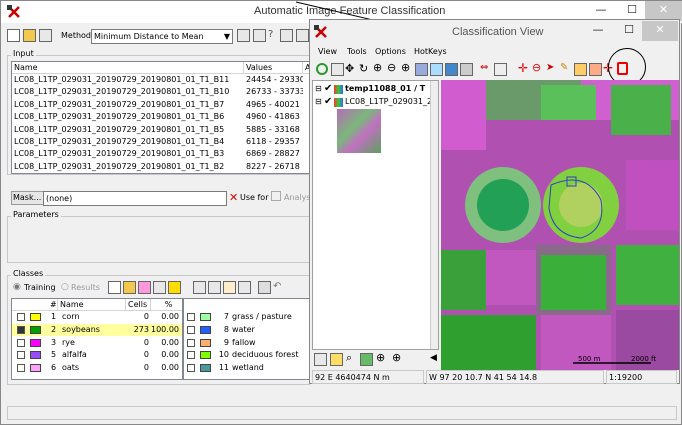 This screenshot has height=425, width=682. I want to click on polygon-icon, so click(595, 69).